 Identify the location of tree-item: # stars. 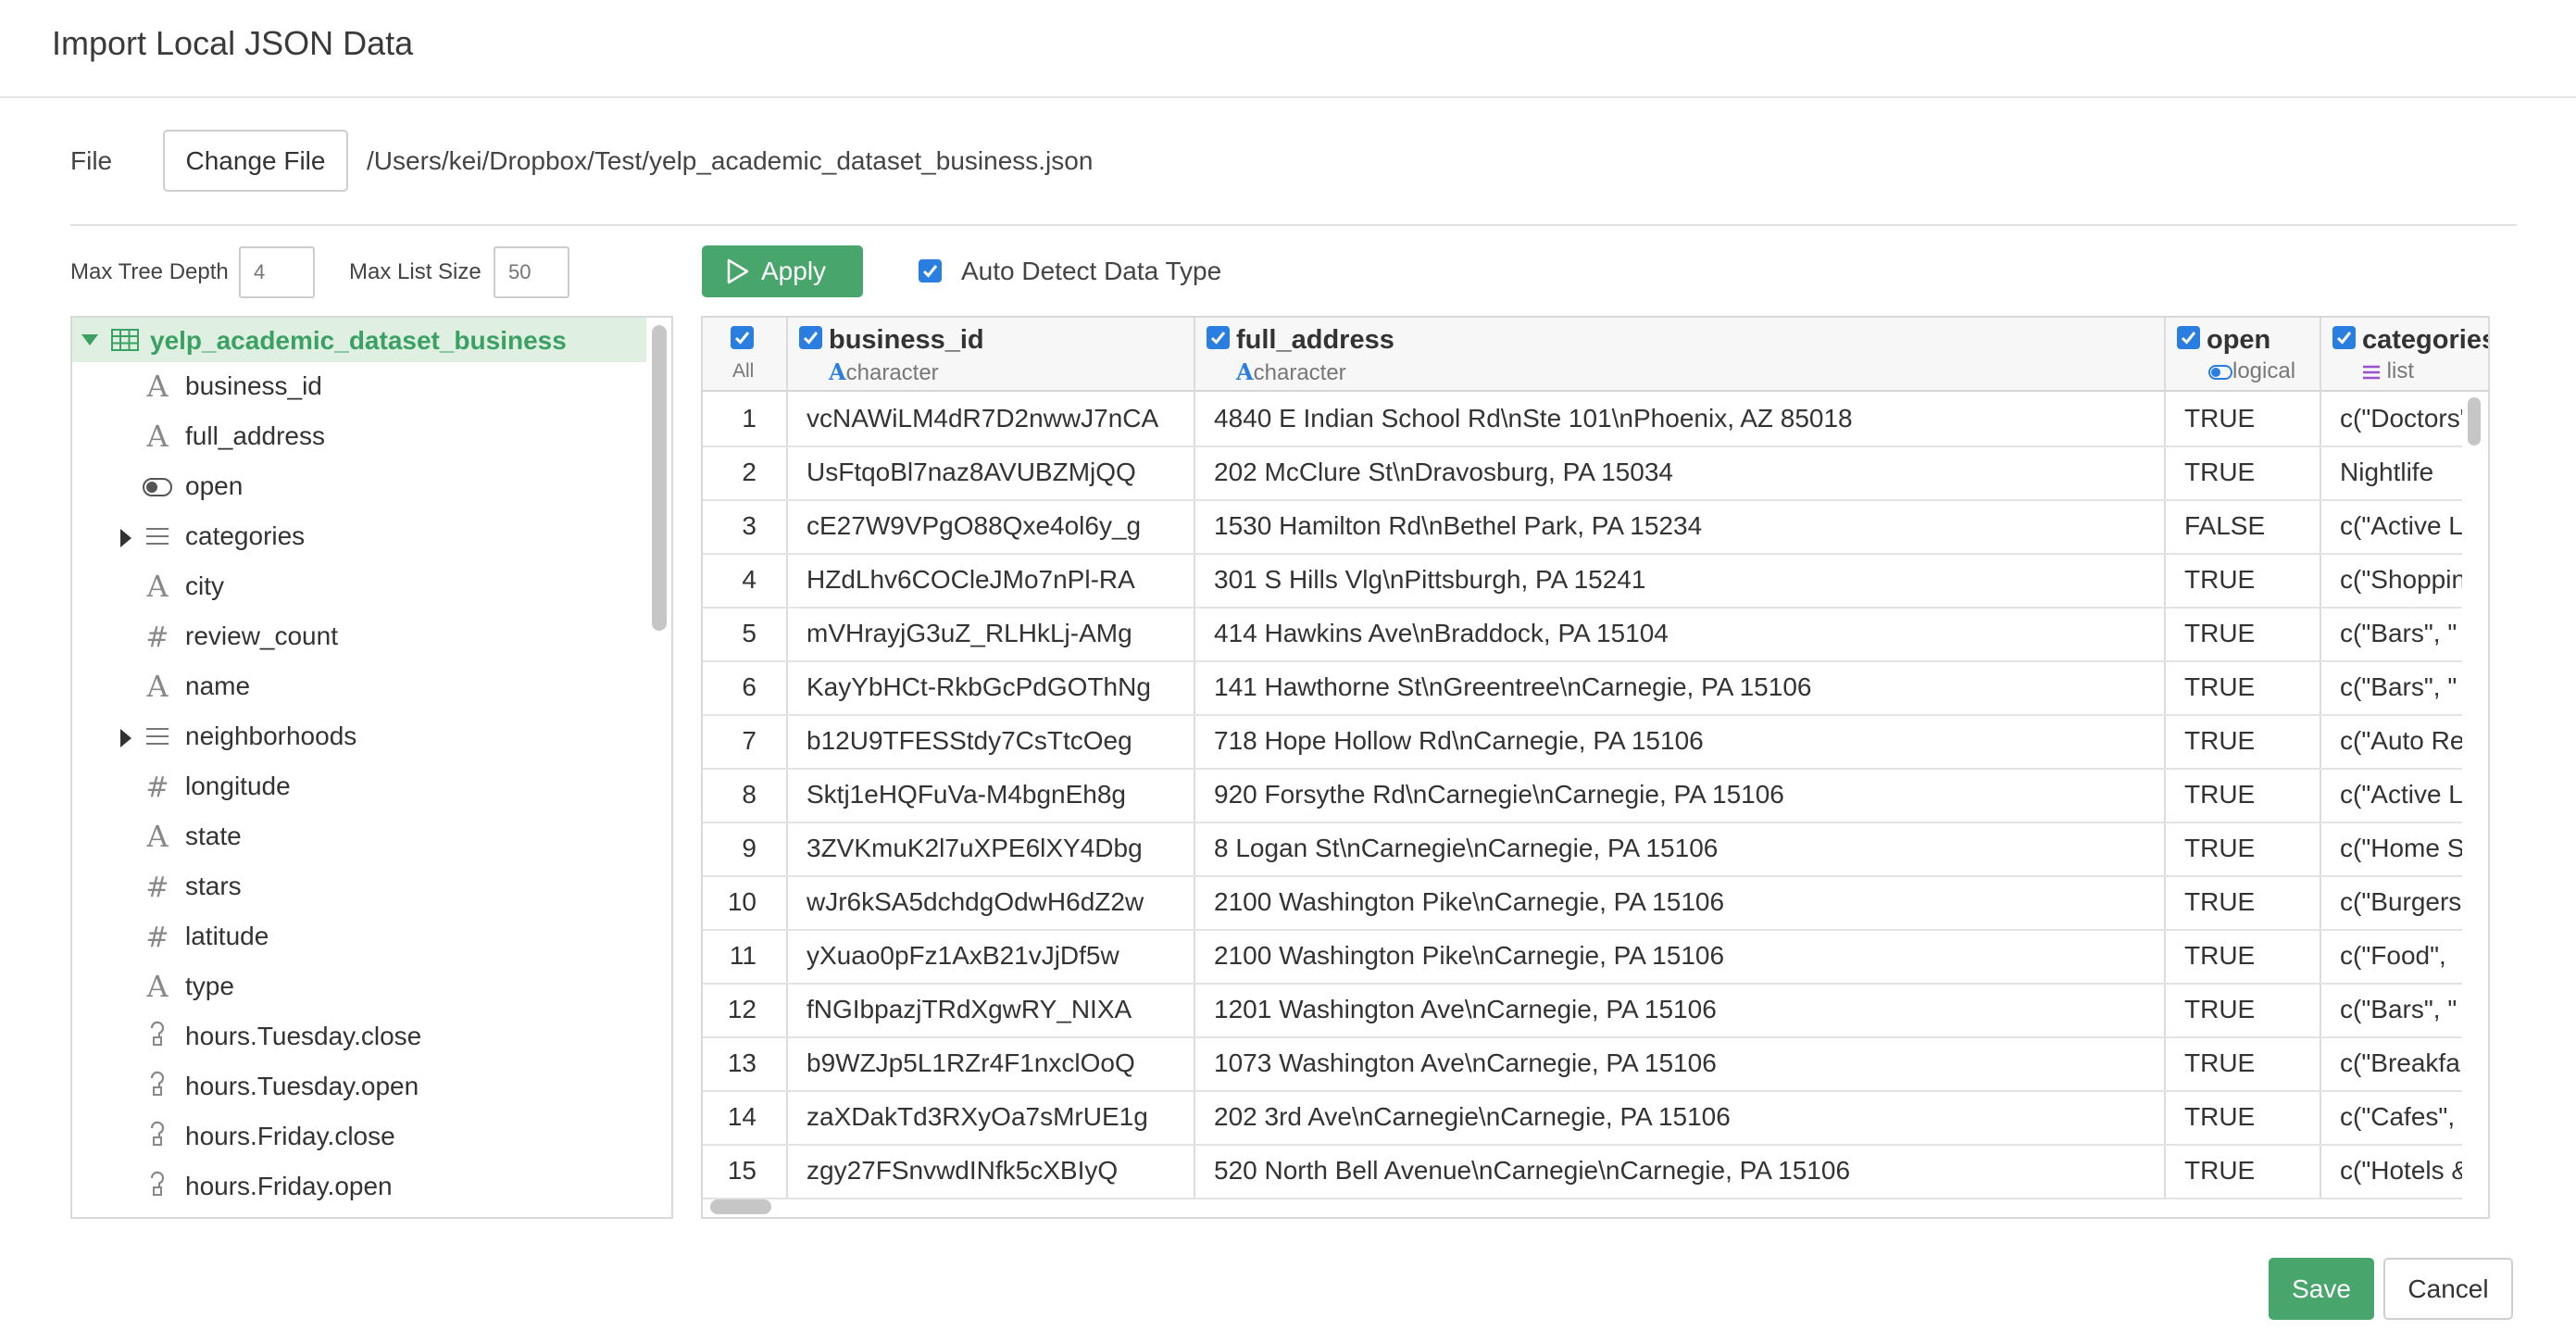
(359, 889).